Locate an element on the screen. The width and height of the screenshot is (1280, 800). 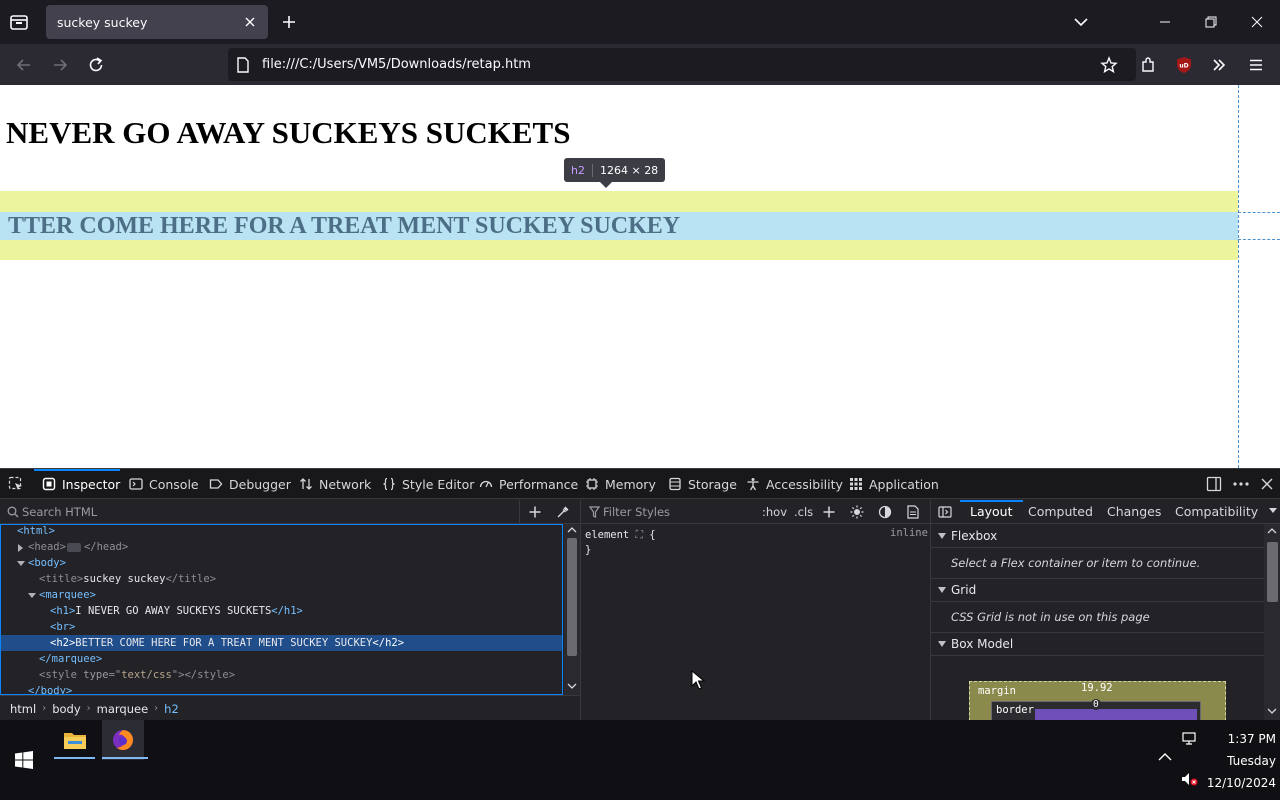
tree-node-style: <style type="text/css"></style> is located at coordinates (281, 675).